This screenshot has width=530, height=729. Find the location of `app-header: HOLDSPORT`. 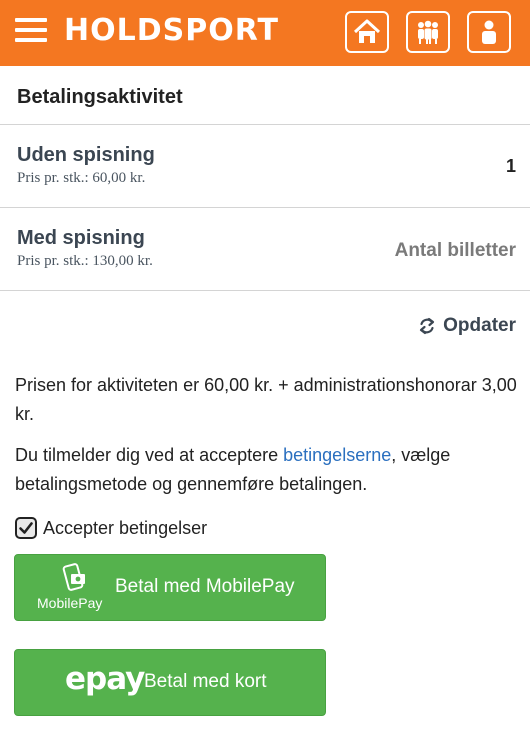

app-header: HOLDSPORT is located at coordinates (265, 33).